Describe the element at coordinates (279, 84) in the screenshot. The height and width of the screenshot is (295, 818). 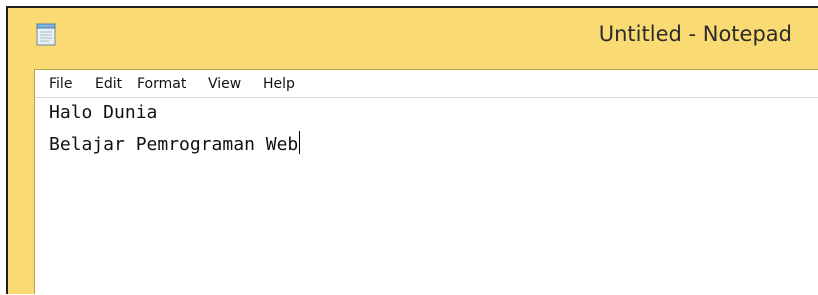
I see `menu-help: Help` at that location.